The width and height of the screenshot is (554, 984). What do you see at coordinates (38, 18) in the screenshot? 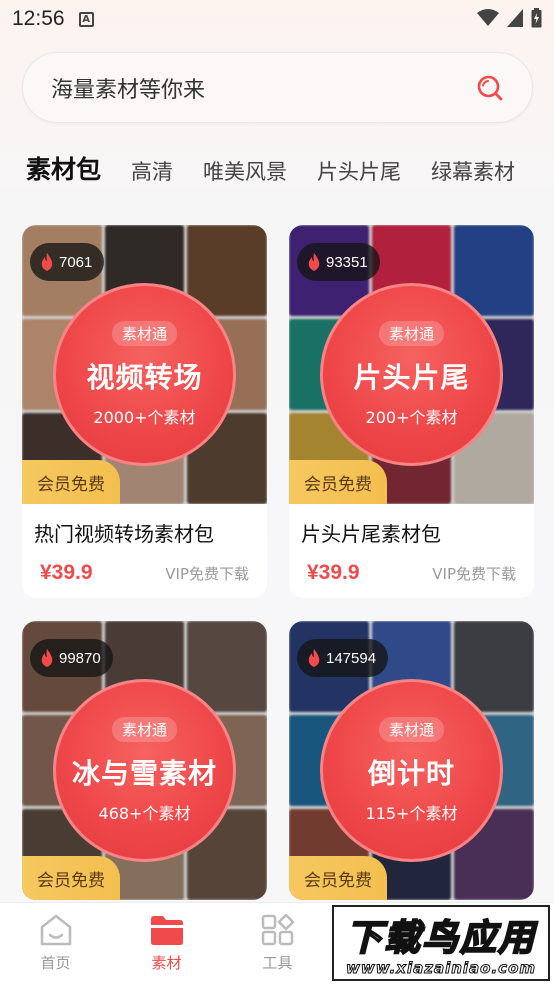
I see `status-time: 12:56` at bounding box center [38, 18].